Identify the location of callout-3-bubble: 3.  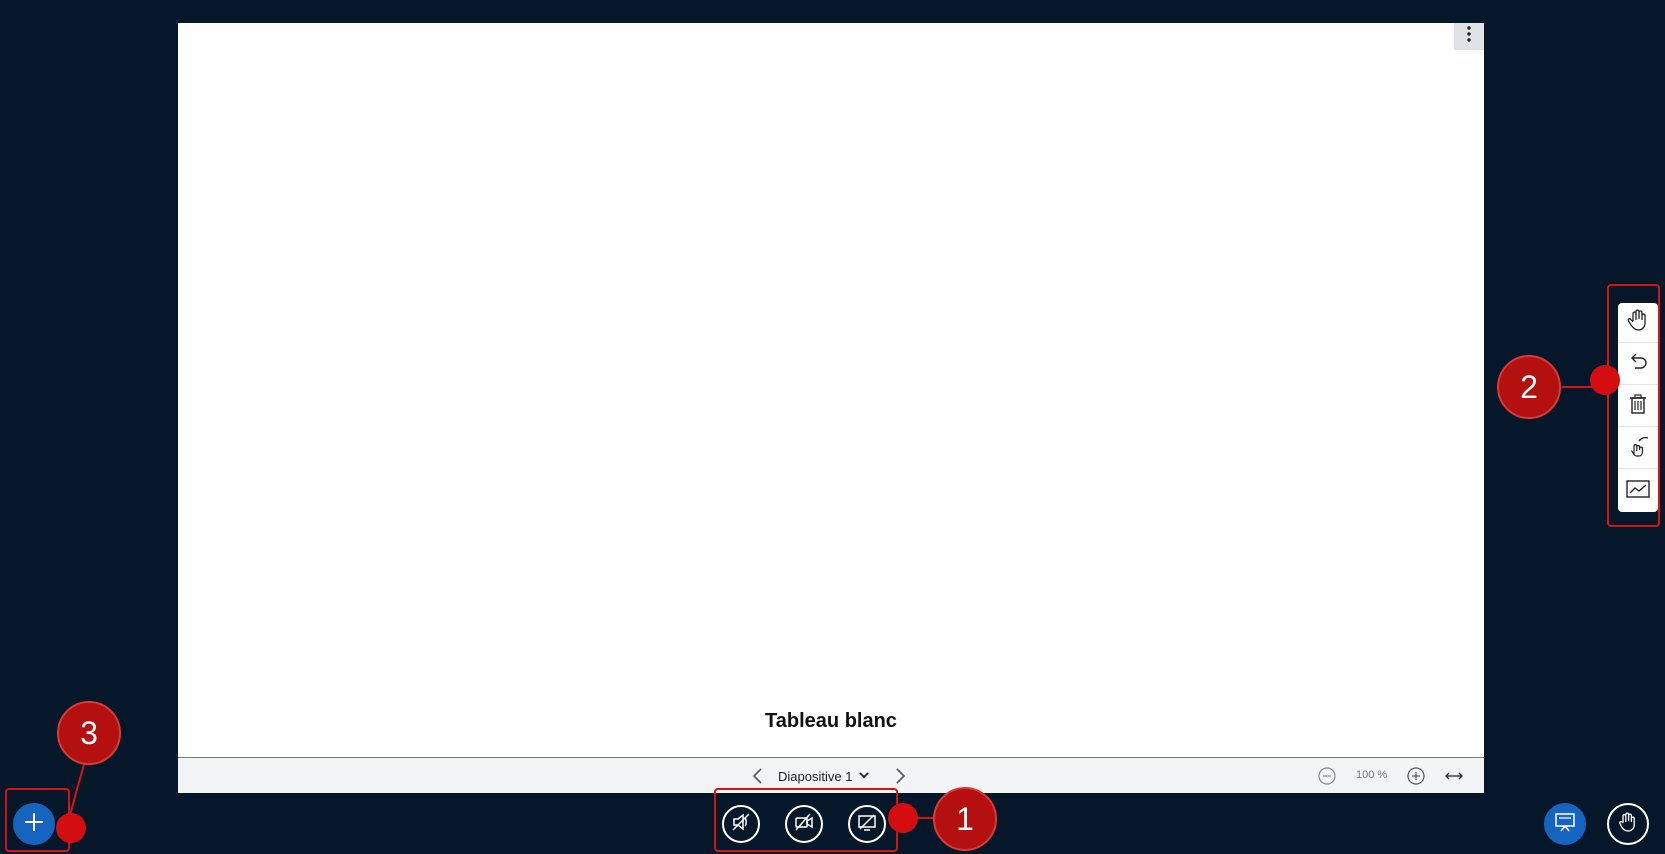
(89, 733).